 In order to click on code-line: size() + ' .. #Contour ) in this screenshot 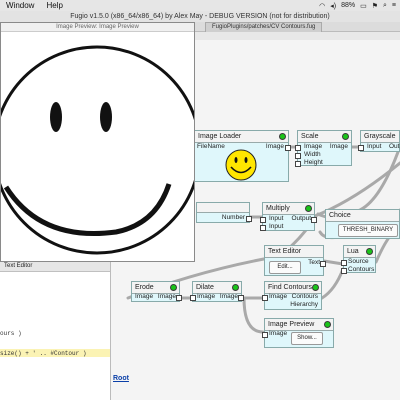, I will do `click(43, 353)`.